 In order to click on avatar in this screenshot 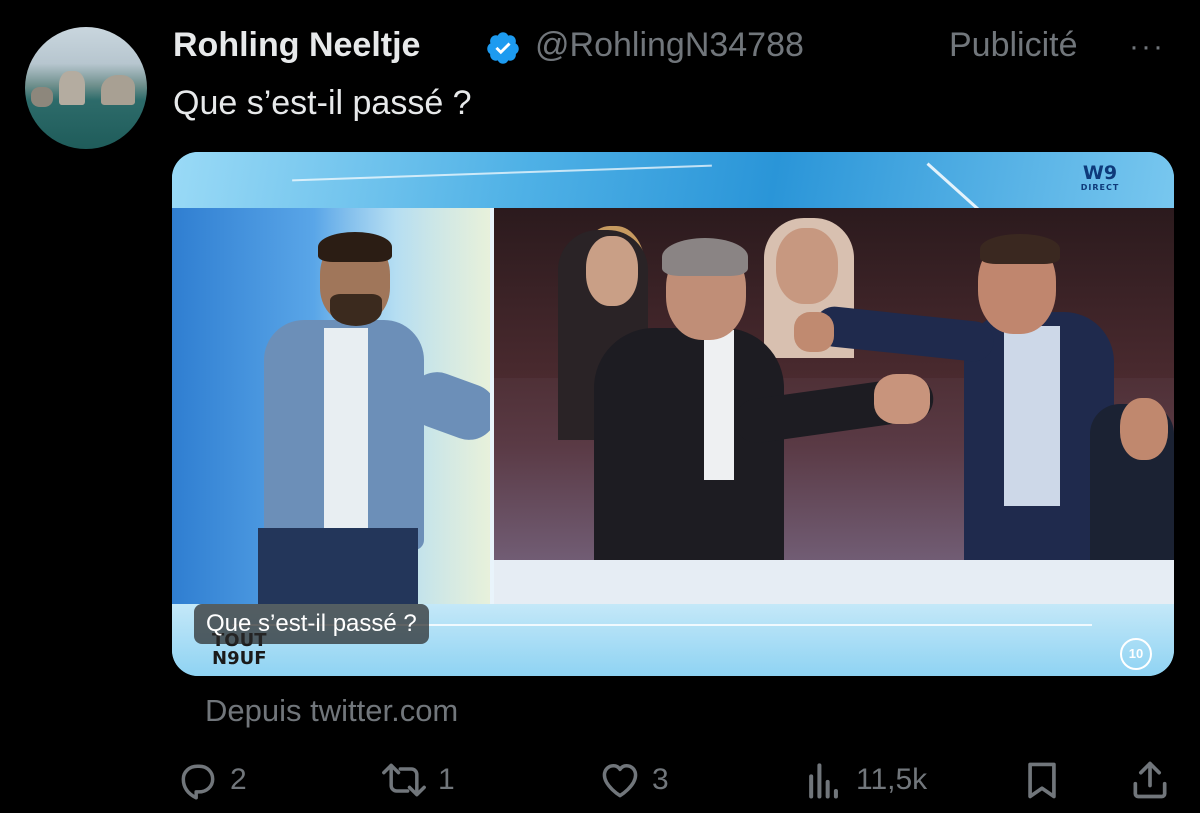, I will do `click(86, 88)`.